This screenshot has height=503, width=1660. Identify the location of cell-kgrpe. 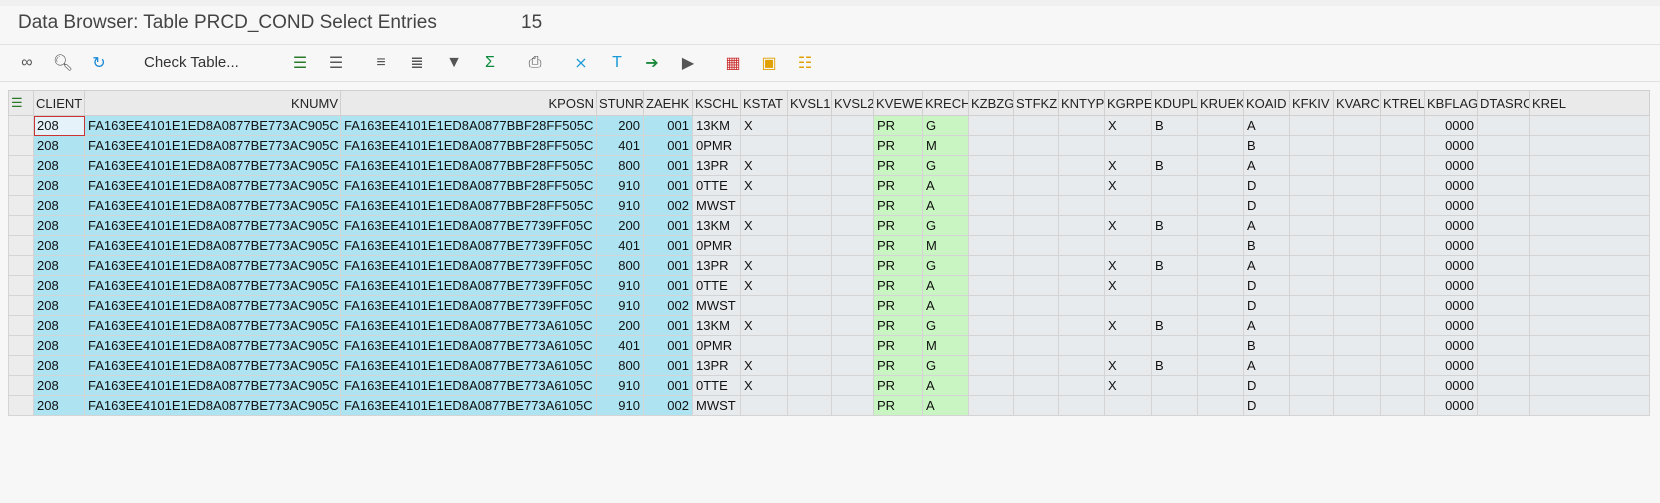
(1128, 305).